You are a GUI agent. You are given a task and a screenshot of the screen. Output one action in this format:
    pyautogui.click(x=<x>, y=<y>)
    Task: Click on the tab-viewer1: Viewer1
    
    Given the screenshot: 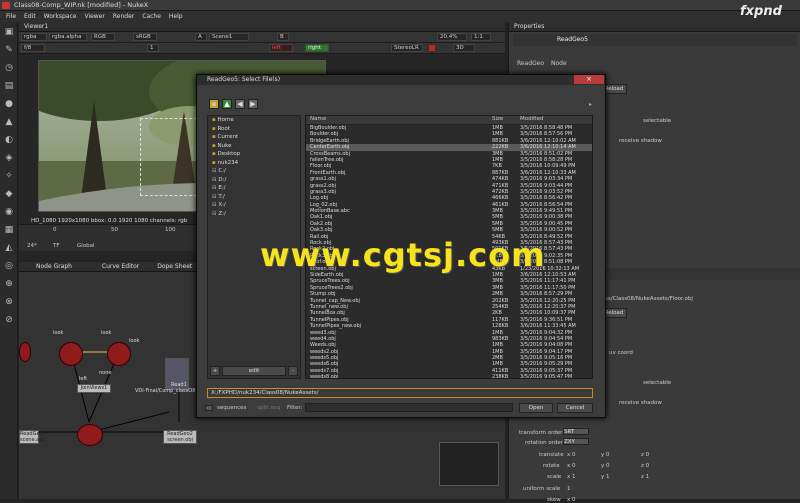 What is the action you would take?
    pyautogui.click(x=36, y=26)
    